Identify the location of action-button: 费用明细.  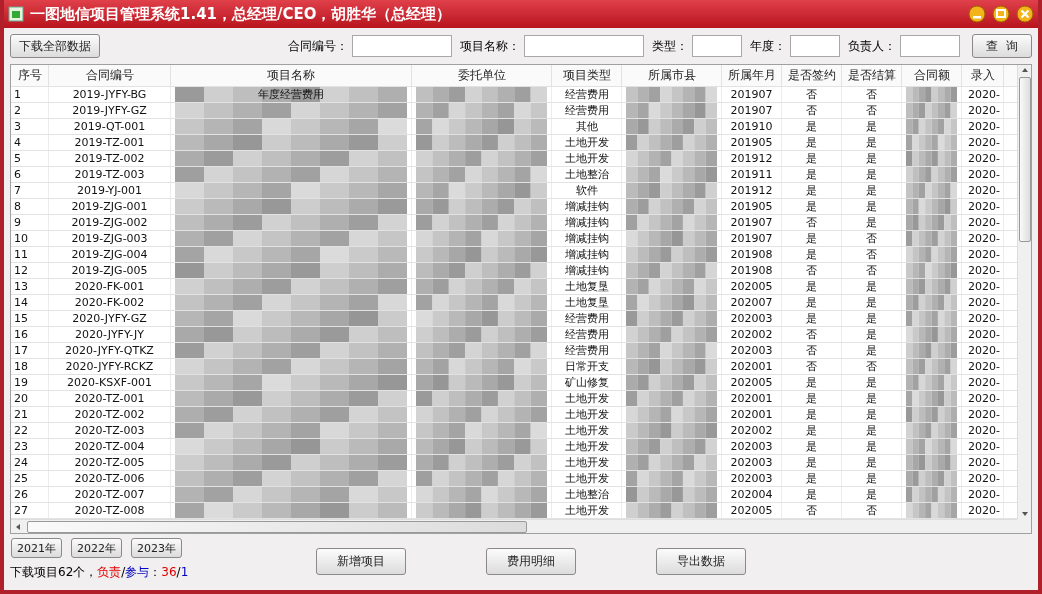
(531, 561).